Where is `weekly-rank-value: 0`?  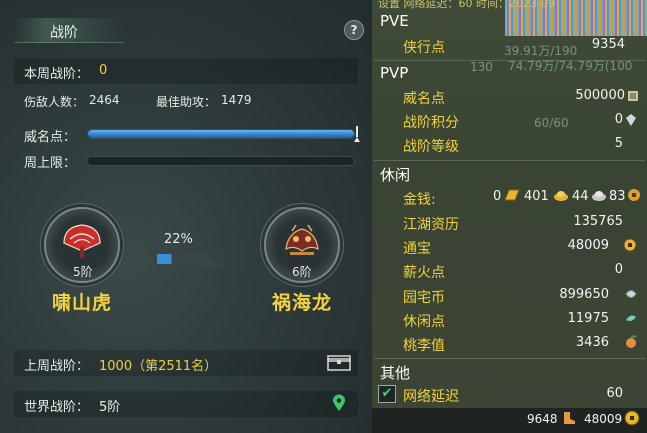 weekly-rank-value: 0 is located at coordinates (103, 70).